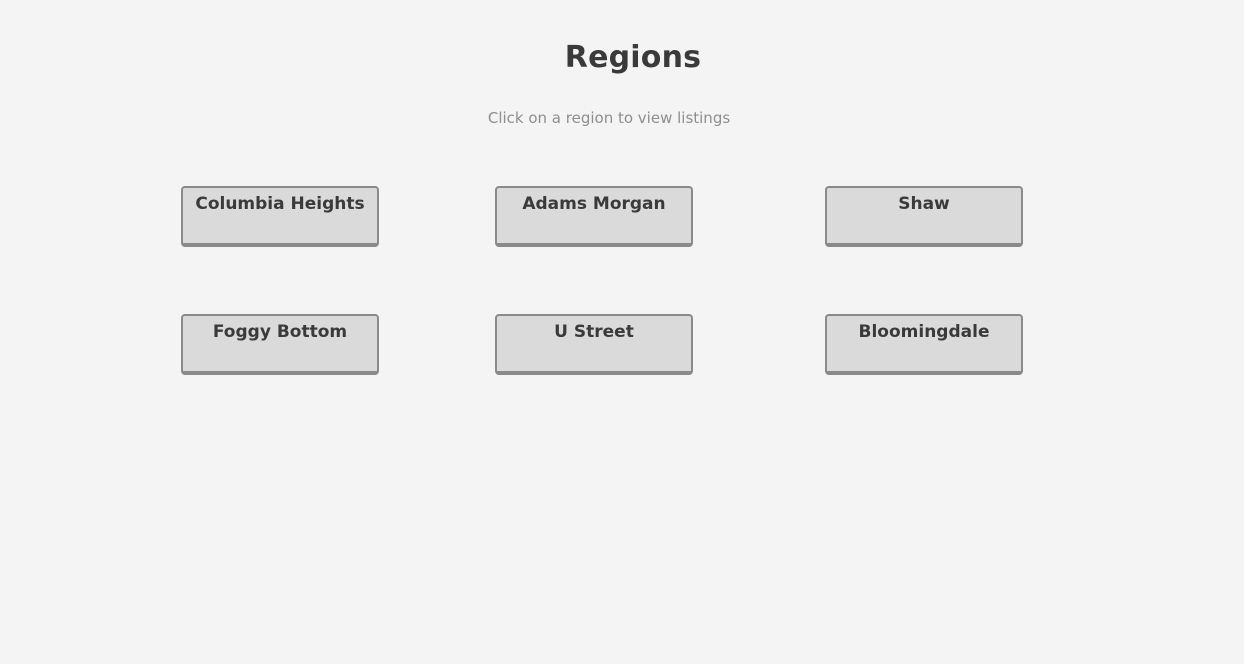 Image resolution: width=1244 pixels, height=664 pixels. Describe the element at coordinates (609, 118) in the screenshot. I see `page-subtitle: Click on a region to view listings` at that location.